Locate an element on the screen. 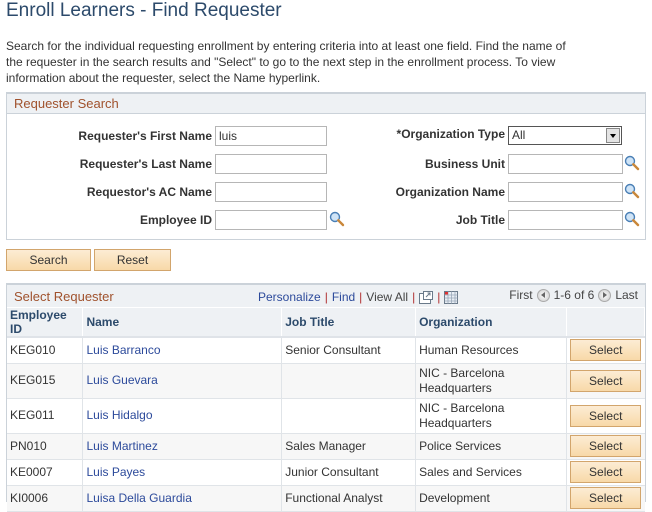 The image size is (652, 512). requester-name-link: Luis Hidalgo is located at coordinates (119, 415).